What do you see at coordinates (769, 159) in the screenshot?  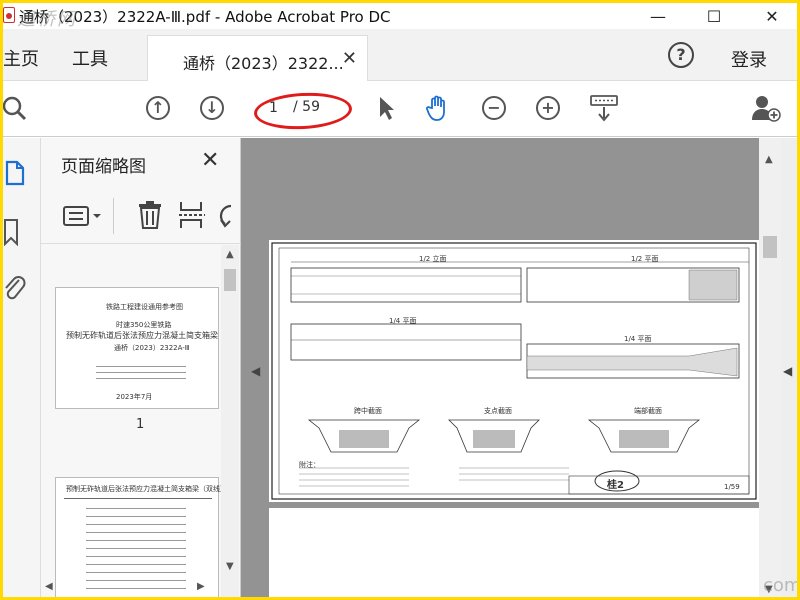 I see `doc-scroll-up-icon: ▲` at bounding box center [769, 159].